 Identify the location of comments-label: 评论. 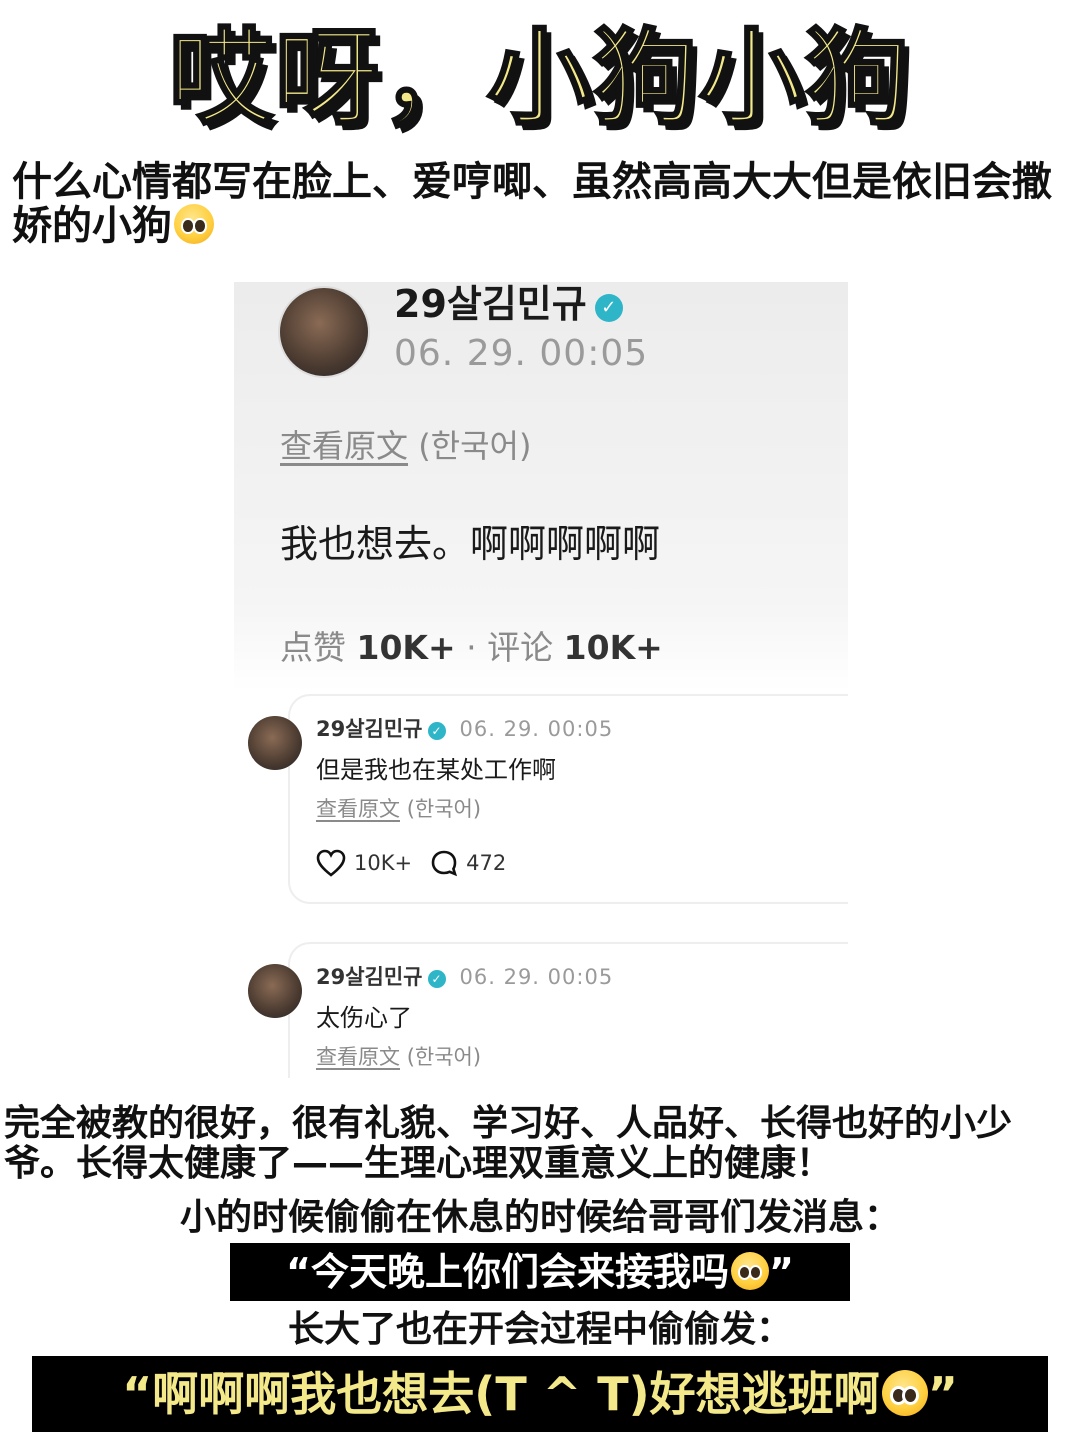
(520, 647).